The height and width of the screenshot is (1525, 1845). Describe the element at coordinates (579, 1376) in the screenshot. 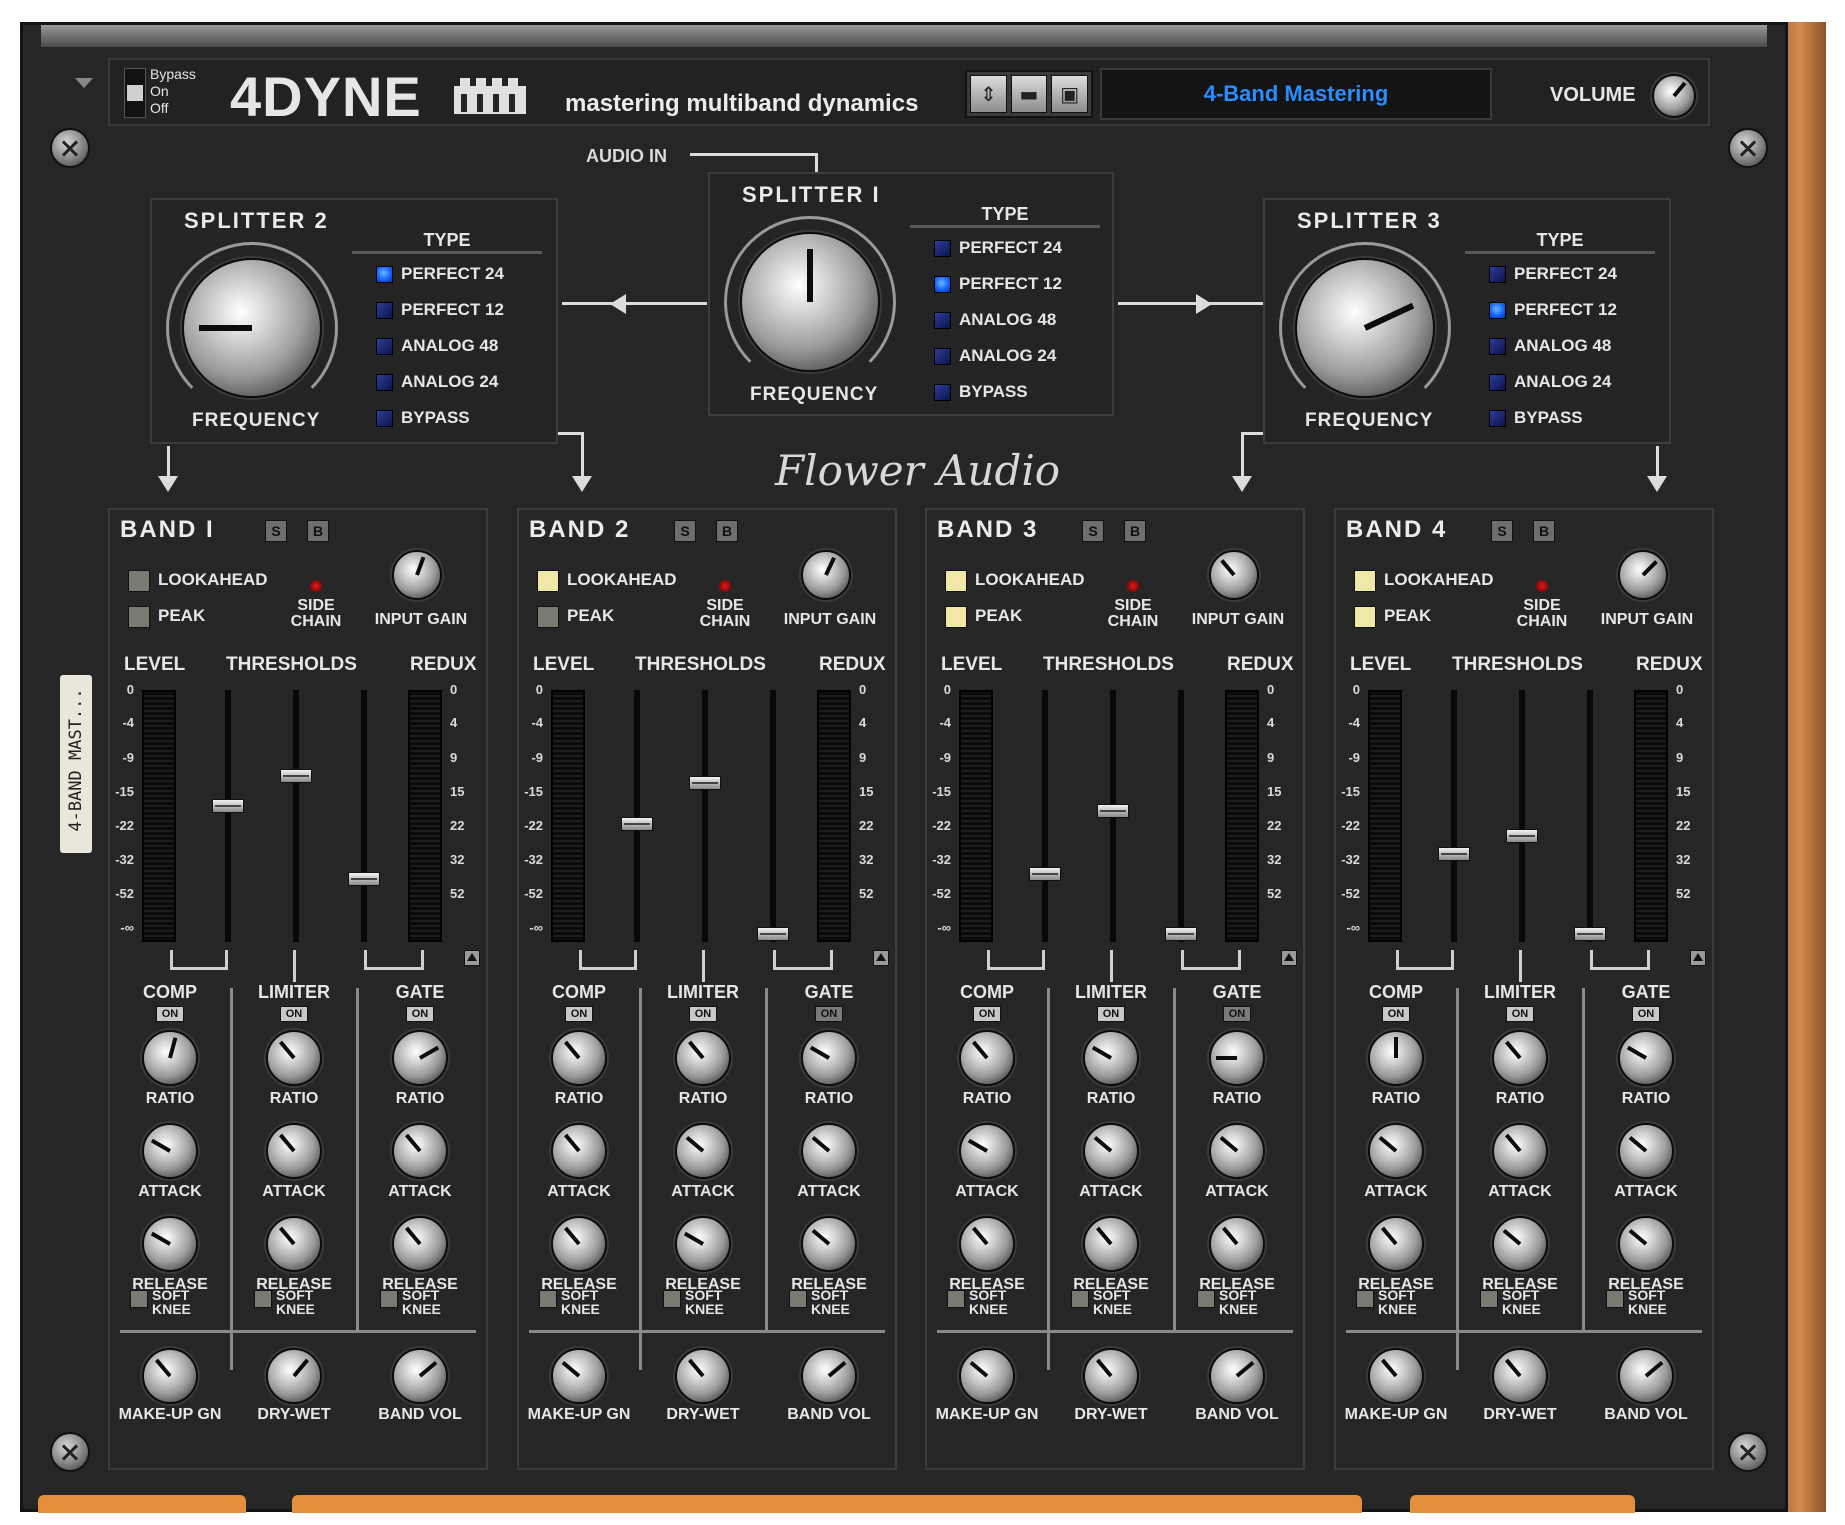

I see `makeup-gain-knob` at that location.